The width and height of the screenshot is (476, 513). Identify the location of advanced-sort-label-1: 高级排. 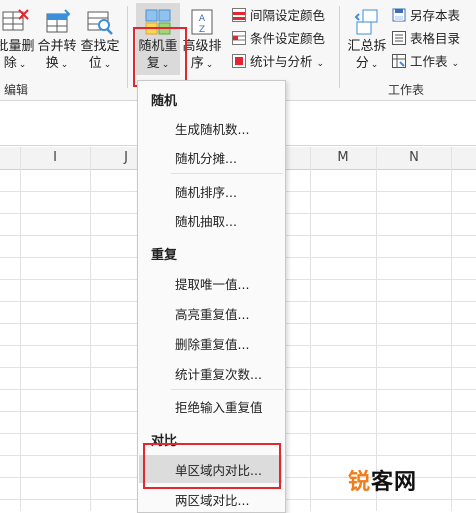
(202, 46).